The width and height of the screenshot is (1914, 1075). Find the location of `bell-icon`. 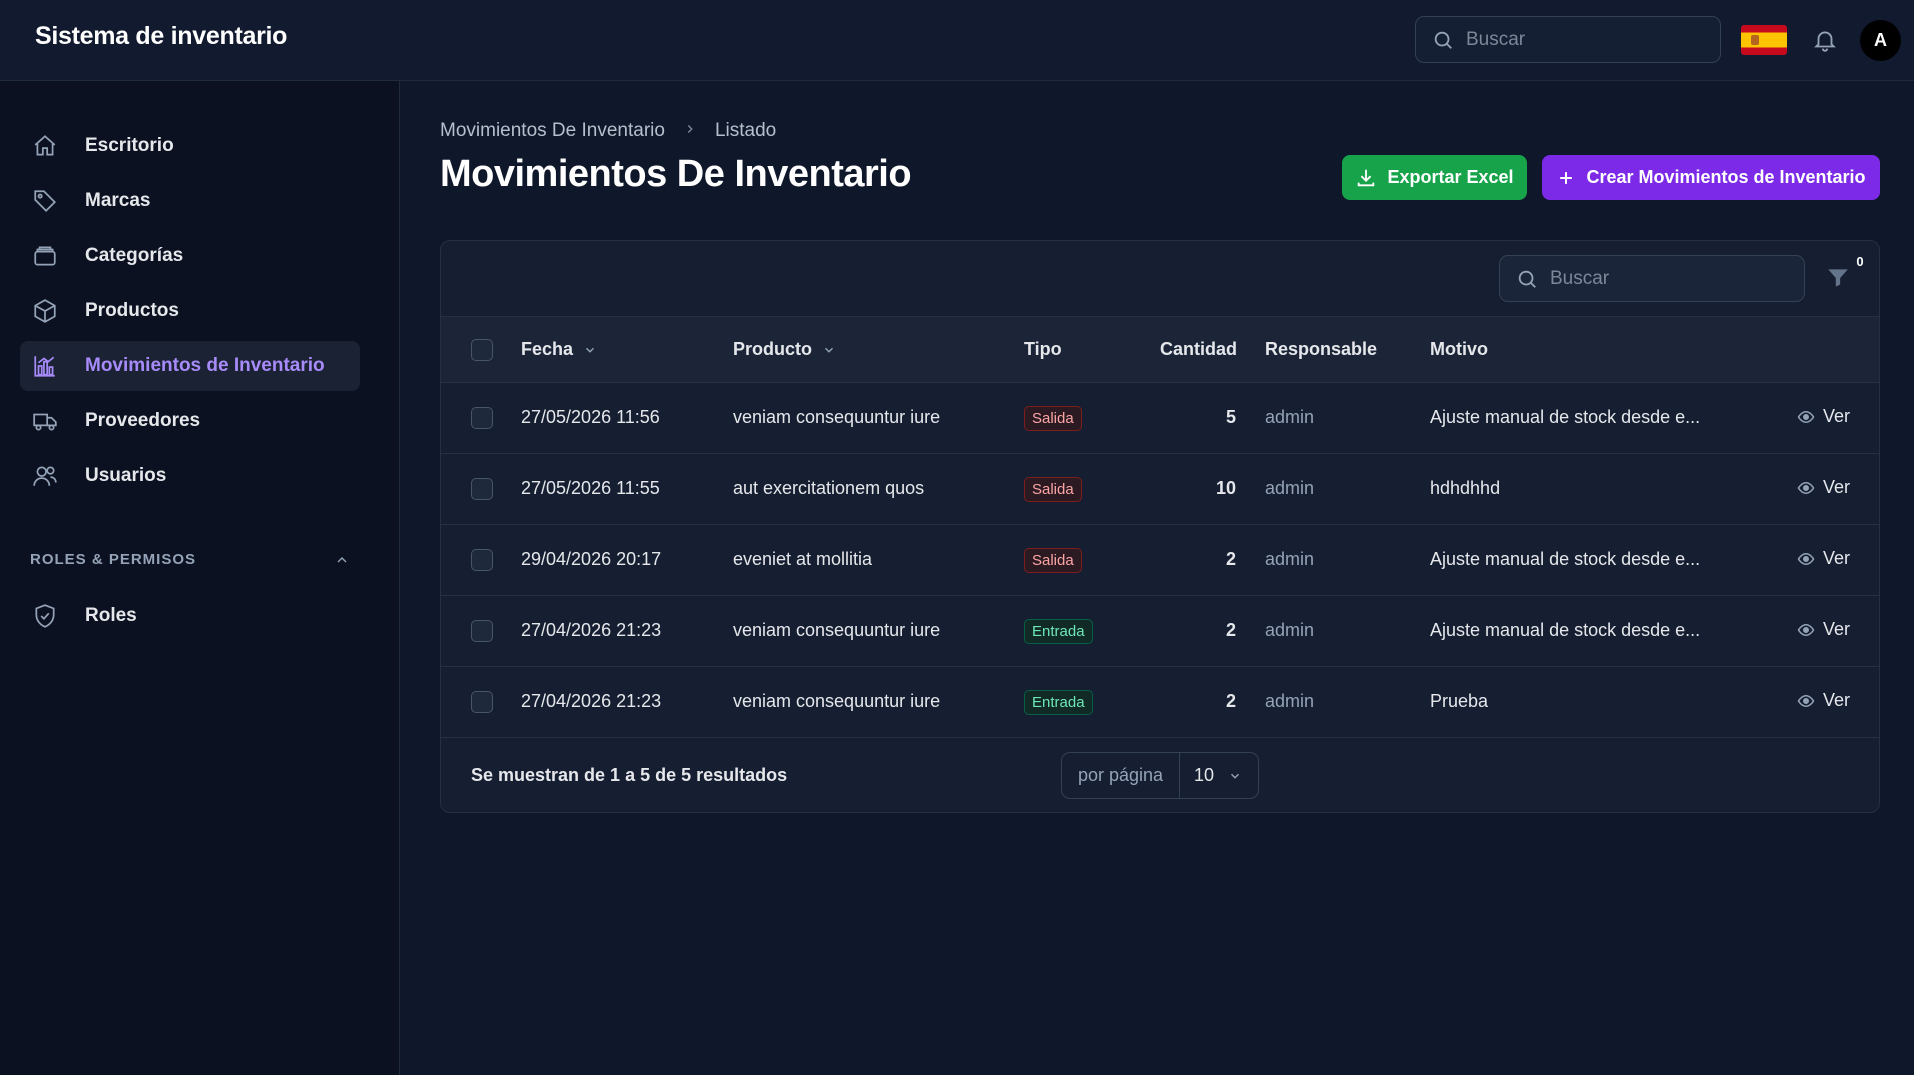

bell-icon is located at coordinates (1825, 42).